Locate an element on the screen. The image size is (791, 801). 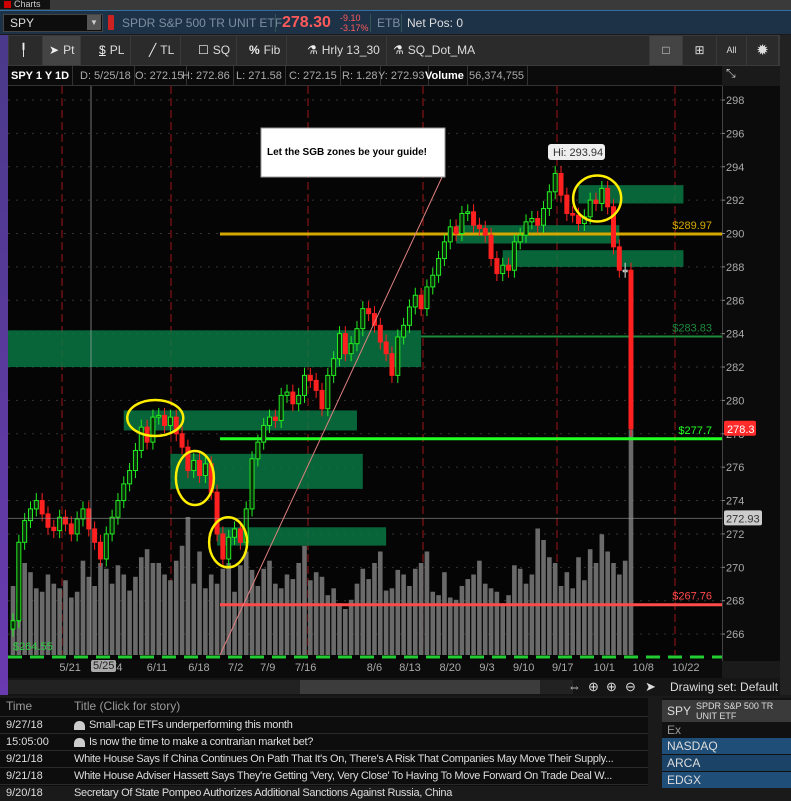
collapse-chart-icon: ⤡ is located at coordinates (731, 73).